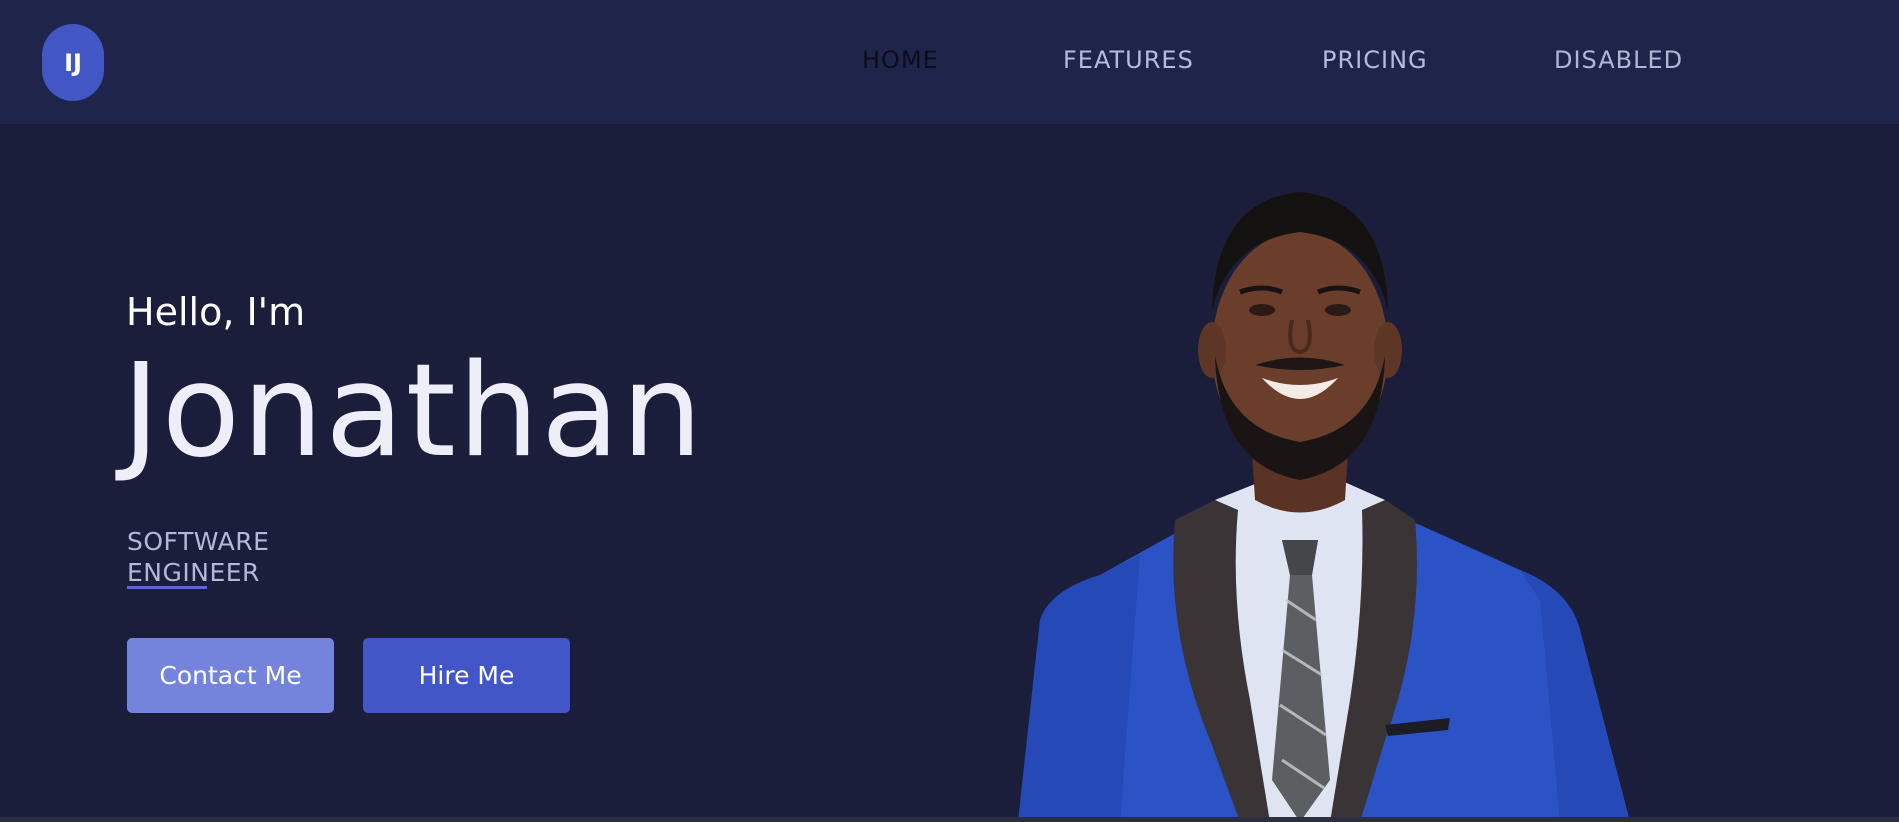  I want to click on bottom-divider, so click(949, 819).